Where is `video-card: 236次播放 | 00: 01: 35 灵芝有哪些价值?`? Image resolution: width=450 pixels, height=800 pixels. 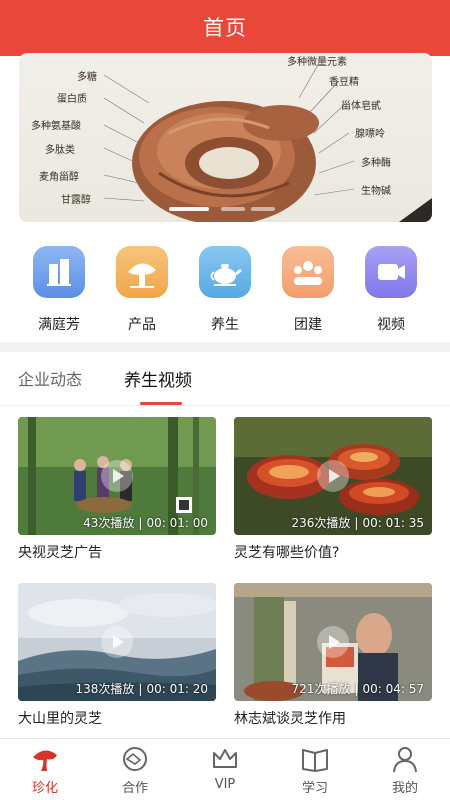 video-card: 236次播放 | 00: 01: 35 灵芝有哪些价值? is located at coordinates (333, 492).